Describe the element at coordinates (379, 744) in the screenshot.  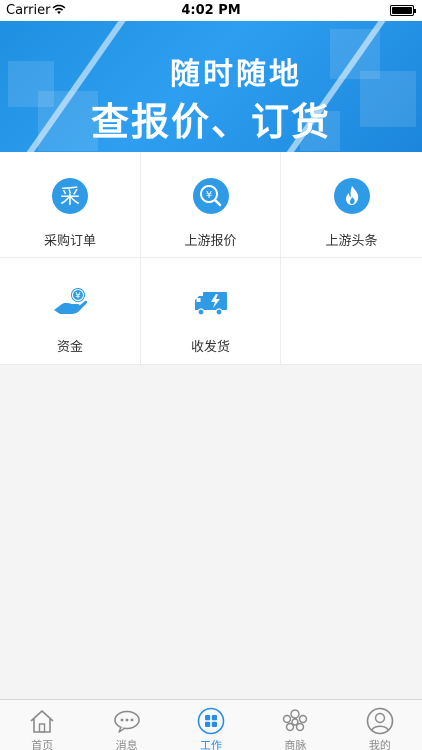
I see `tab-label: 我的` at that location.